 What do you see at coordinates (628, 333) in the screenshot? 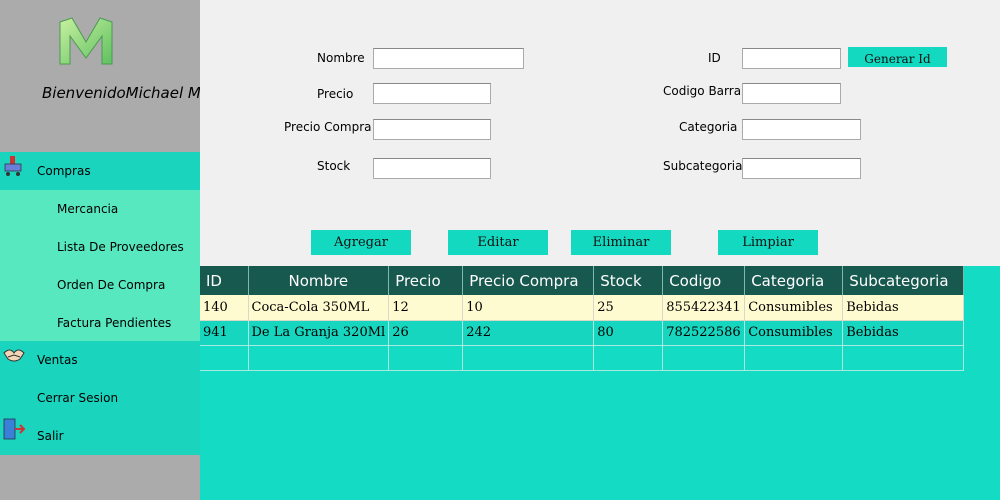
I see `cell-stock: 80` at bounding box center [628, 333].